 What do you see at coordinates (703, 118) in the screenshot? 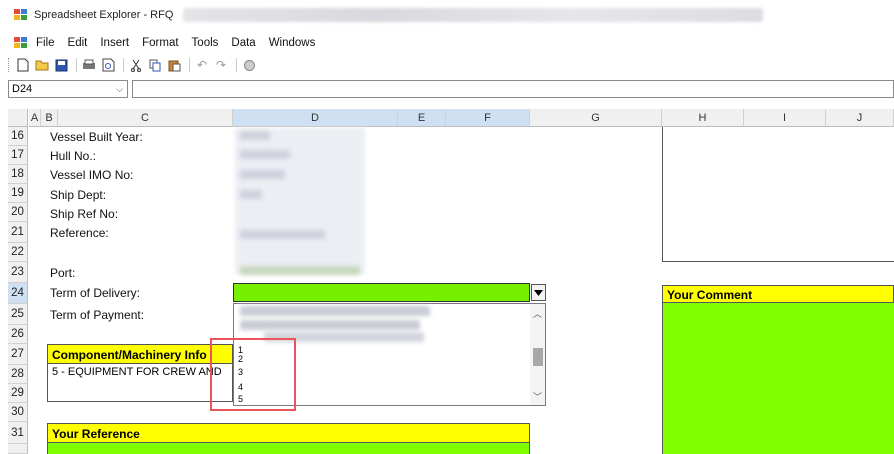
I see `column-header-h: H` at bounding box center [703, 118].